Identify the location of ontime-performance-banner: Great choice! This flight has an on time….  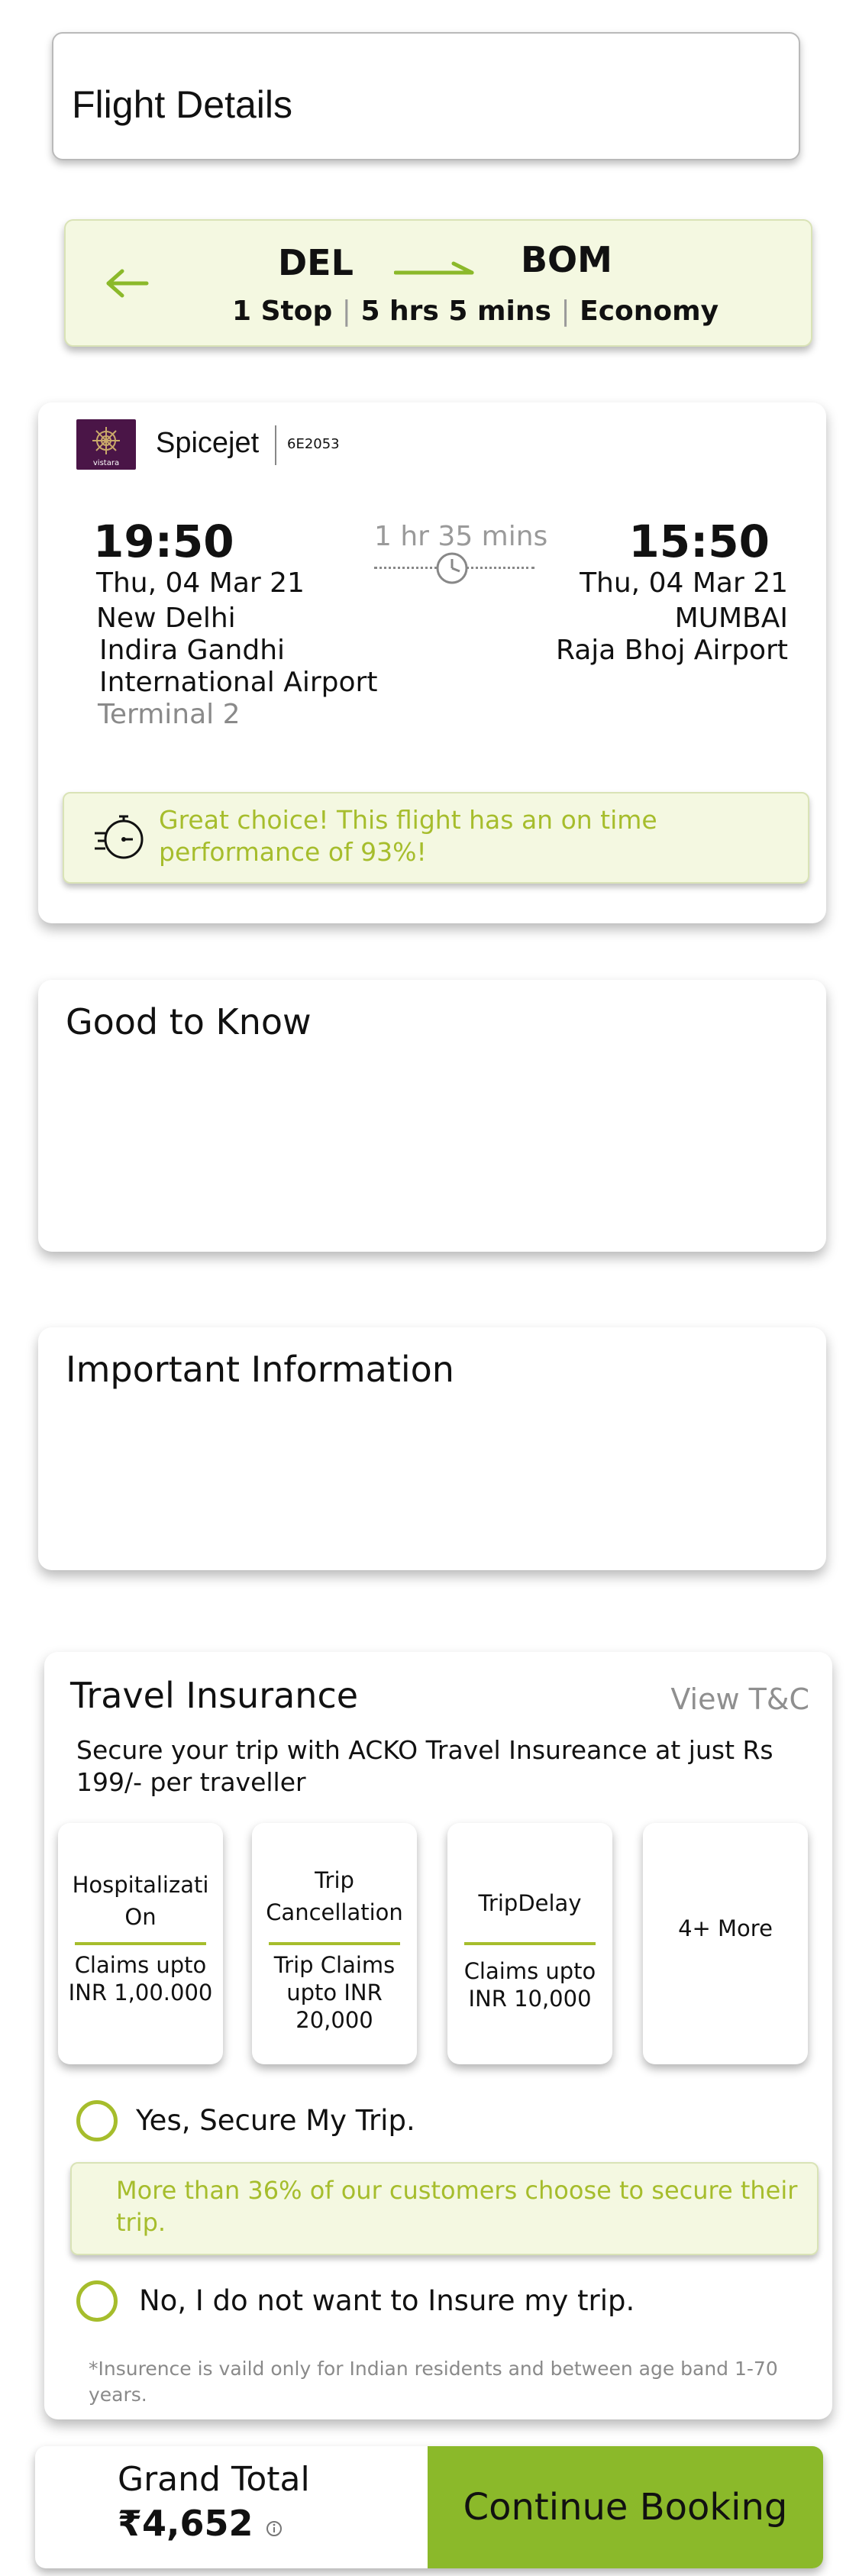
(436, 838).